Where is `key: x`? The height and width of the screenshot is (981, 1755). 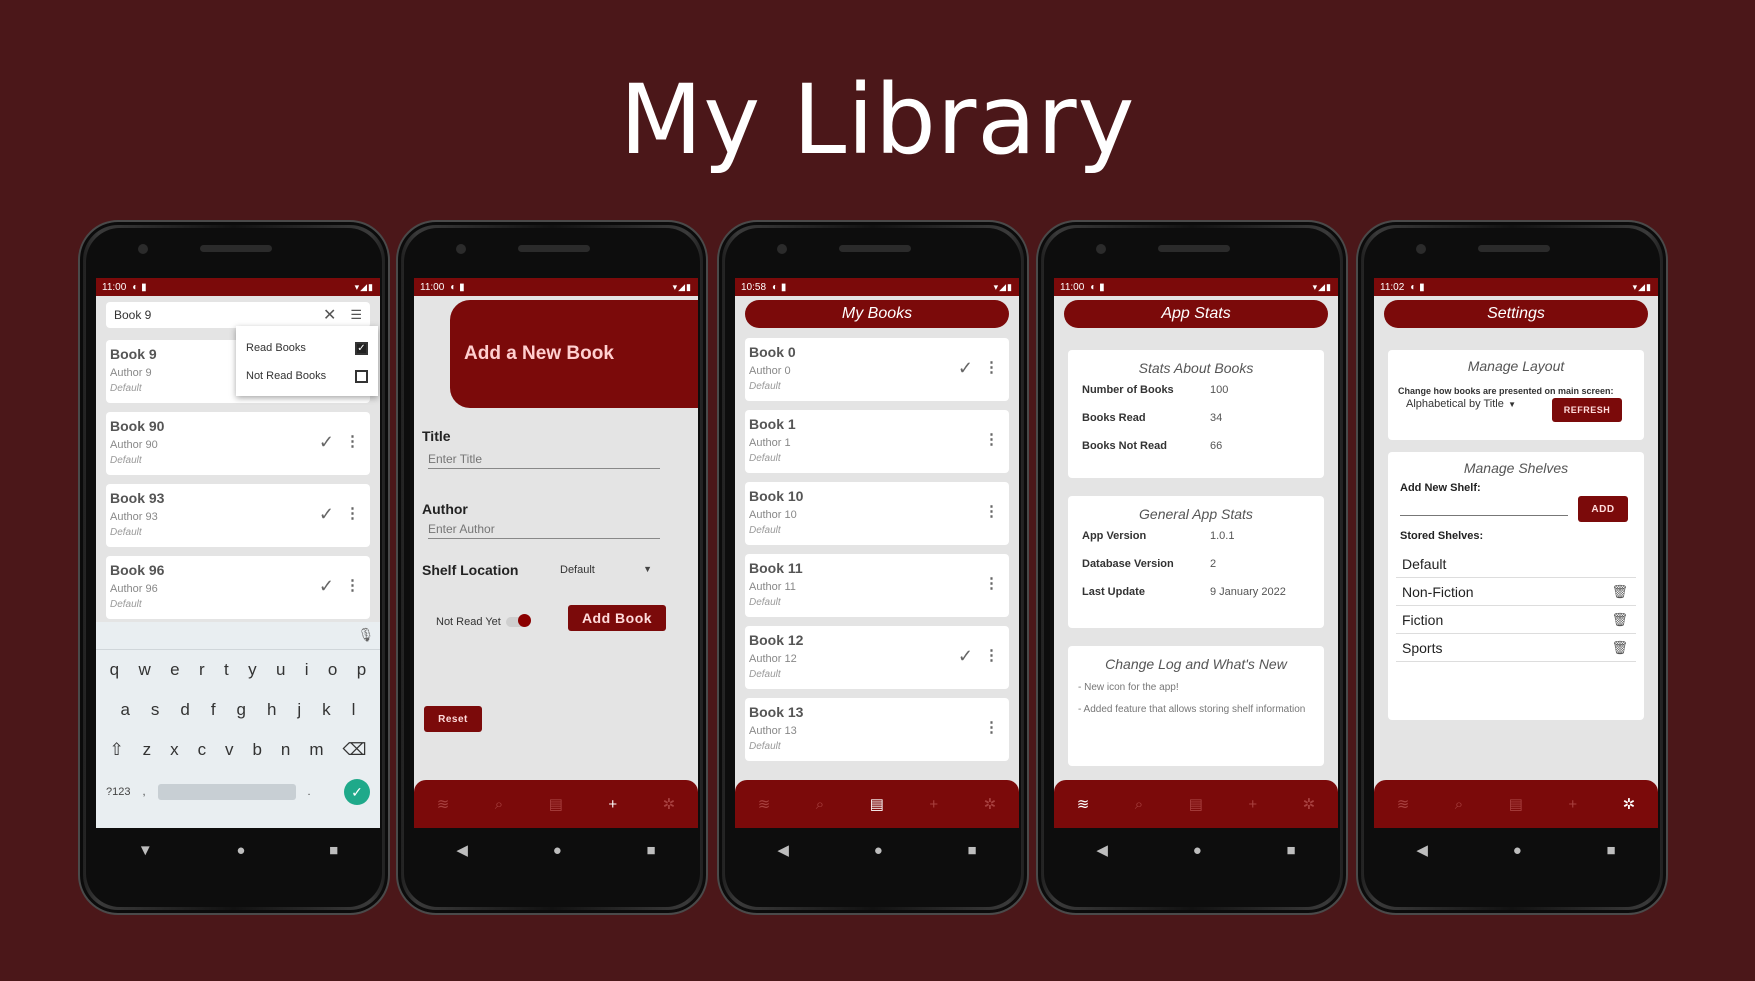 key: x is located at coordinates (174, 750).